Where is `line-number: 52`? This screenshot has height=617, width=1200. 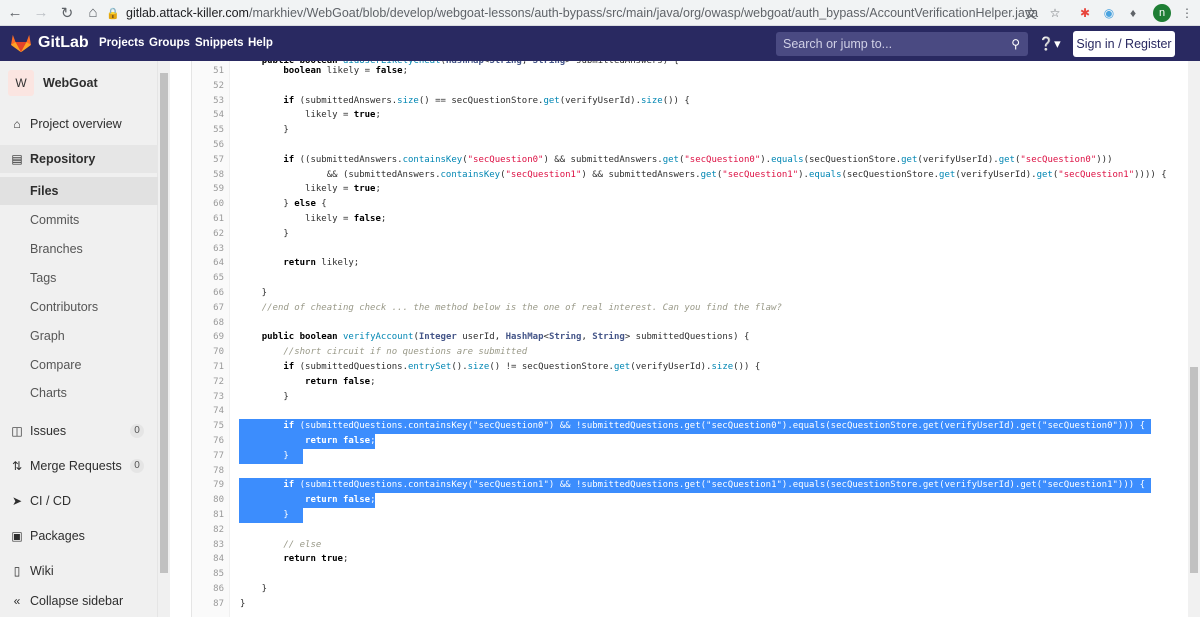
line-number: 52 is located at coordinates (208, 86).